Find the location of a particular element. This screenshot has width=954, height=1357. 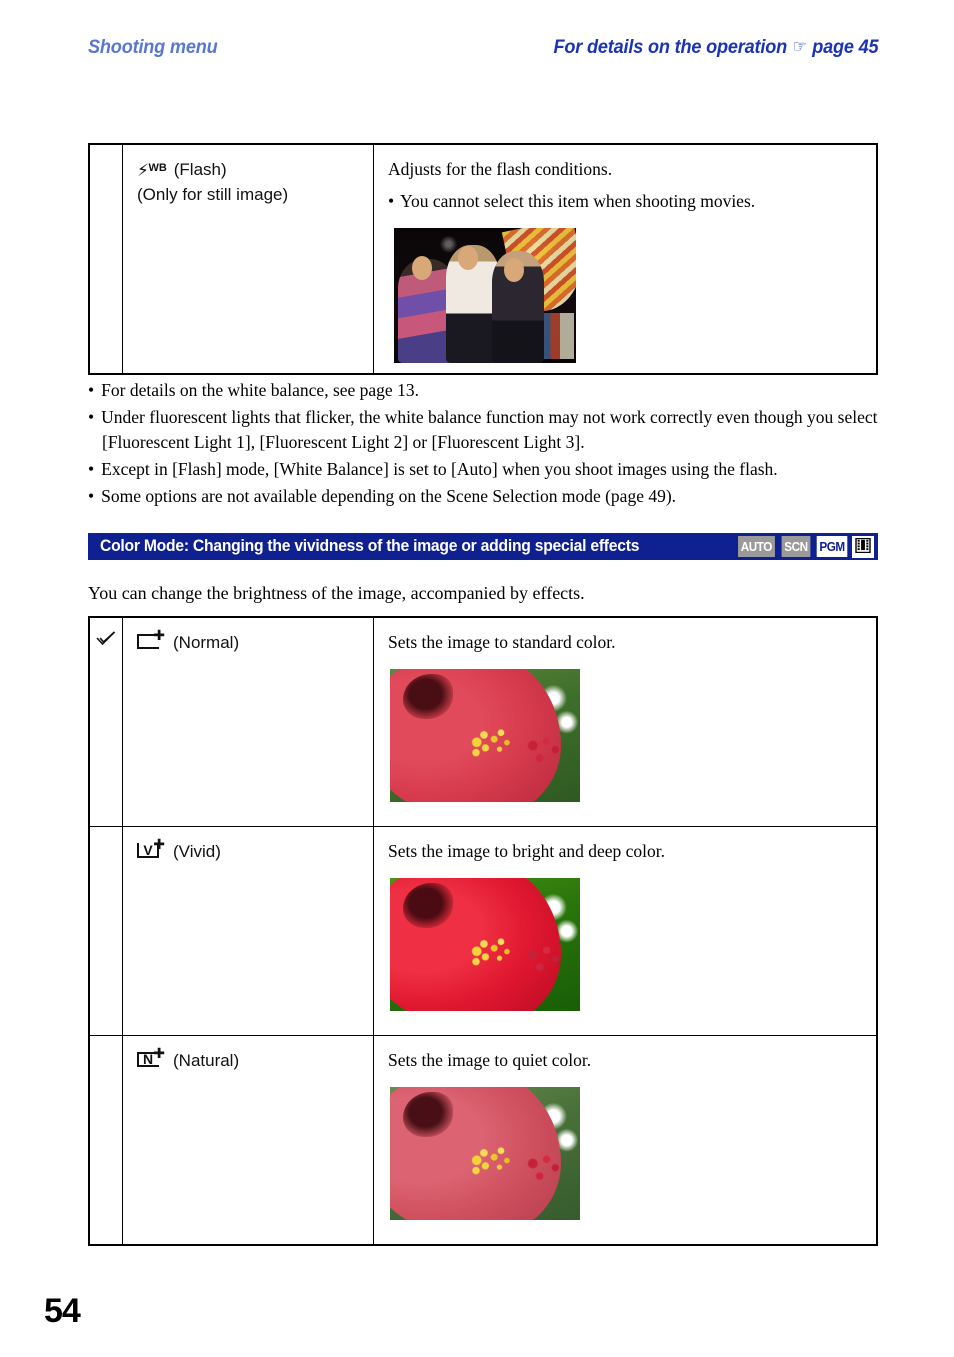

vivid-description: Sets the image to bright and deep color. is located at coordinates (527, 850).